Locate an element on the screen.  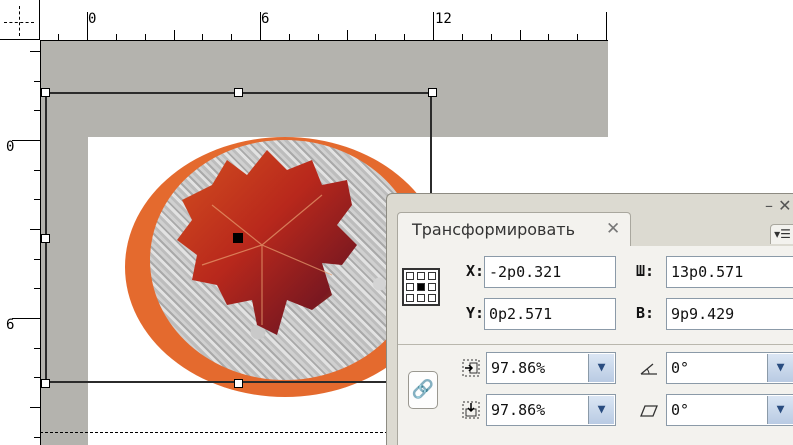
close-icon: ✕ is located at coordinates (613, 229).